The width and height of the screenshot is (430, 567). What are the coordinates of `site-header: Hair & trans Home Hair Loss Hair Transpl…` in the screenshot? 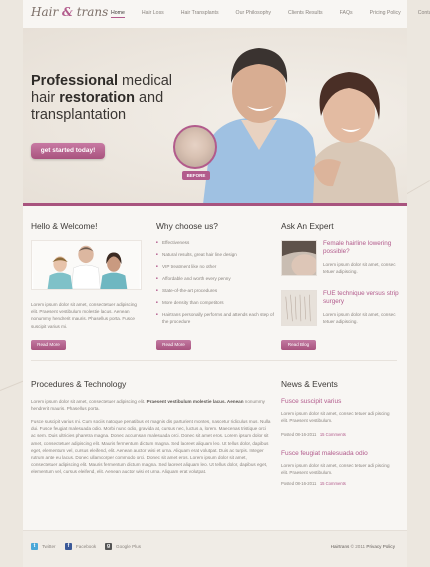 It's located at (226, 14).